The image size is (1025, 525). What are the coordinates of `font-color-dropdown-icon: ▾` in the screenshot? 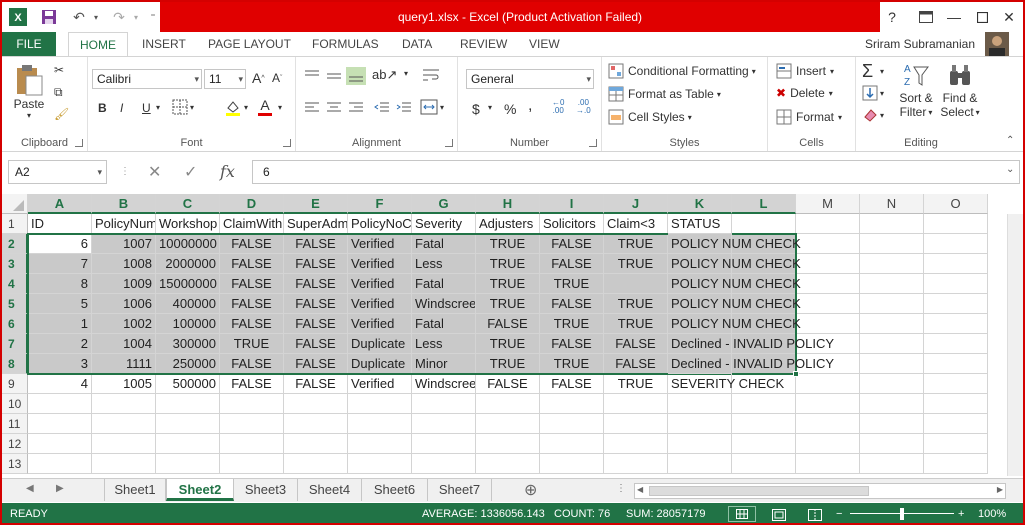 It's located at (280, 107).